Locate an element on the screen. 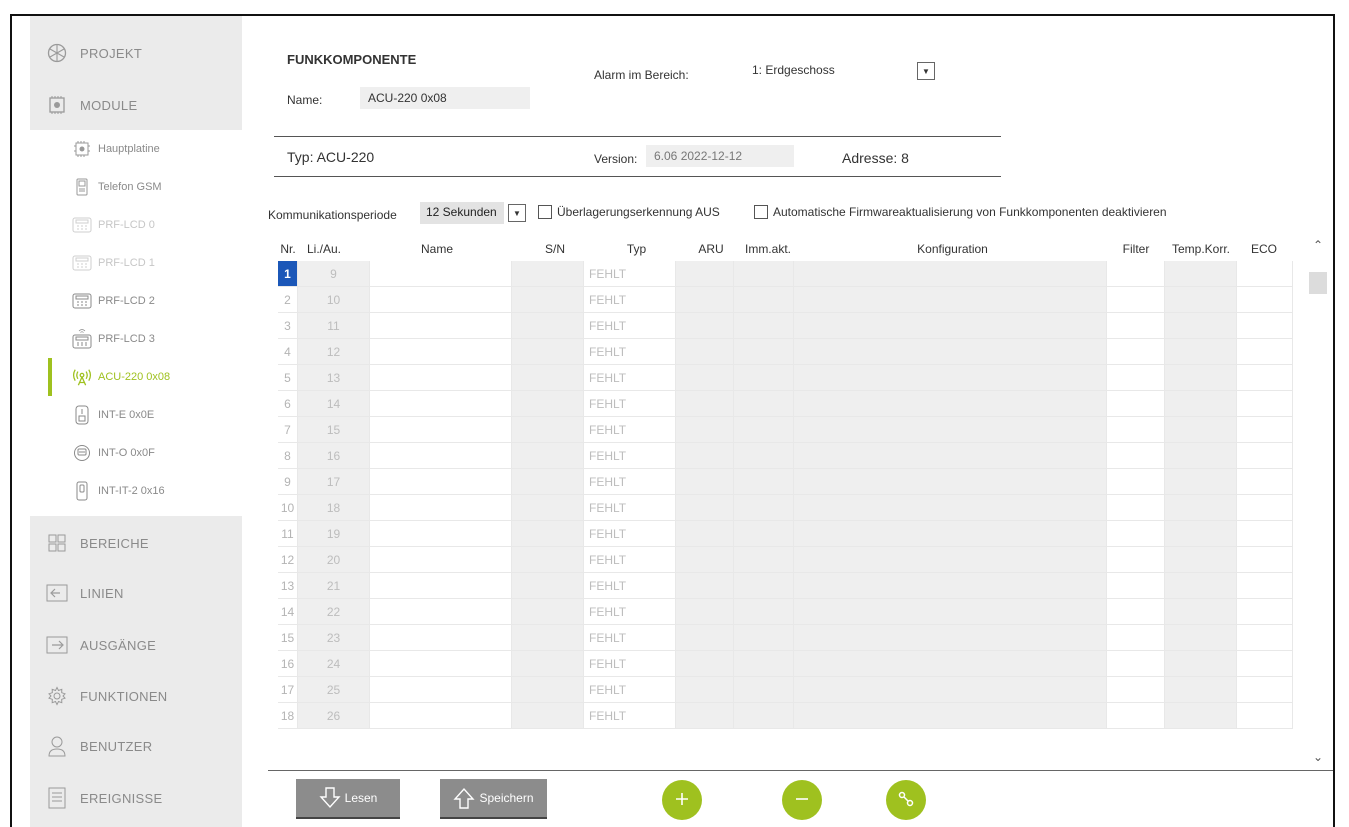 This screenshot has height=827, width=1349. table-row: 13 21 FEHLT is located at coordinates (785, 586).